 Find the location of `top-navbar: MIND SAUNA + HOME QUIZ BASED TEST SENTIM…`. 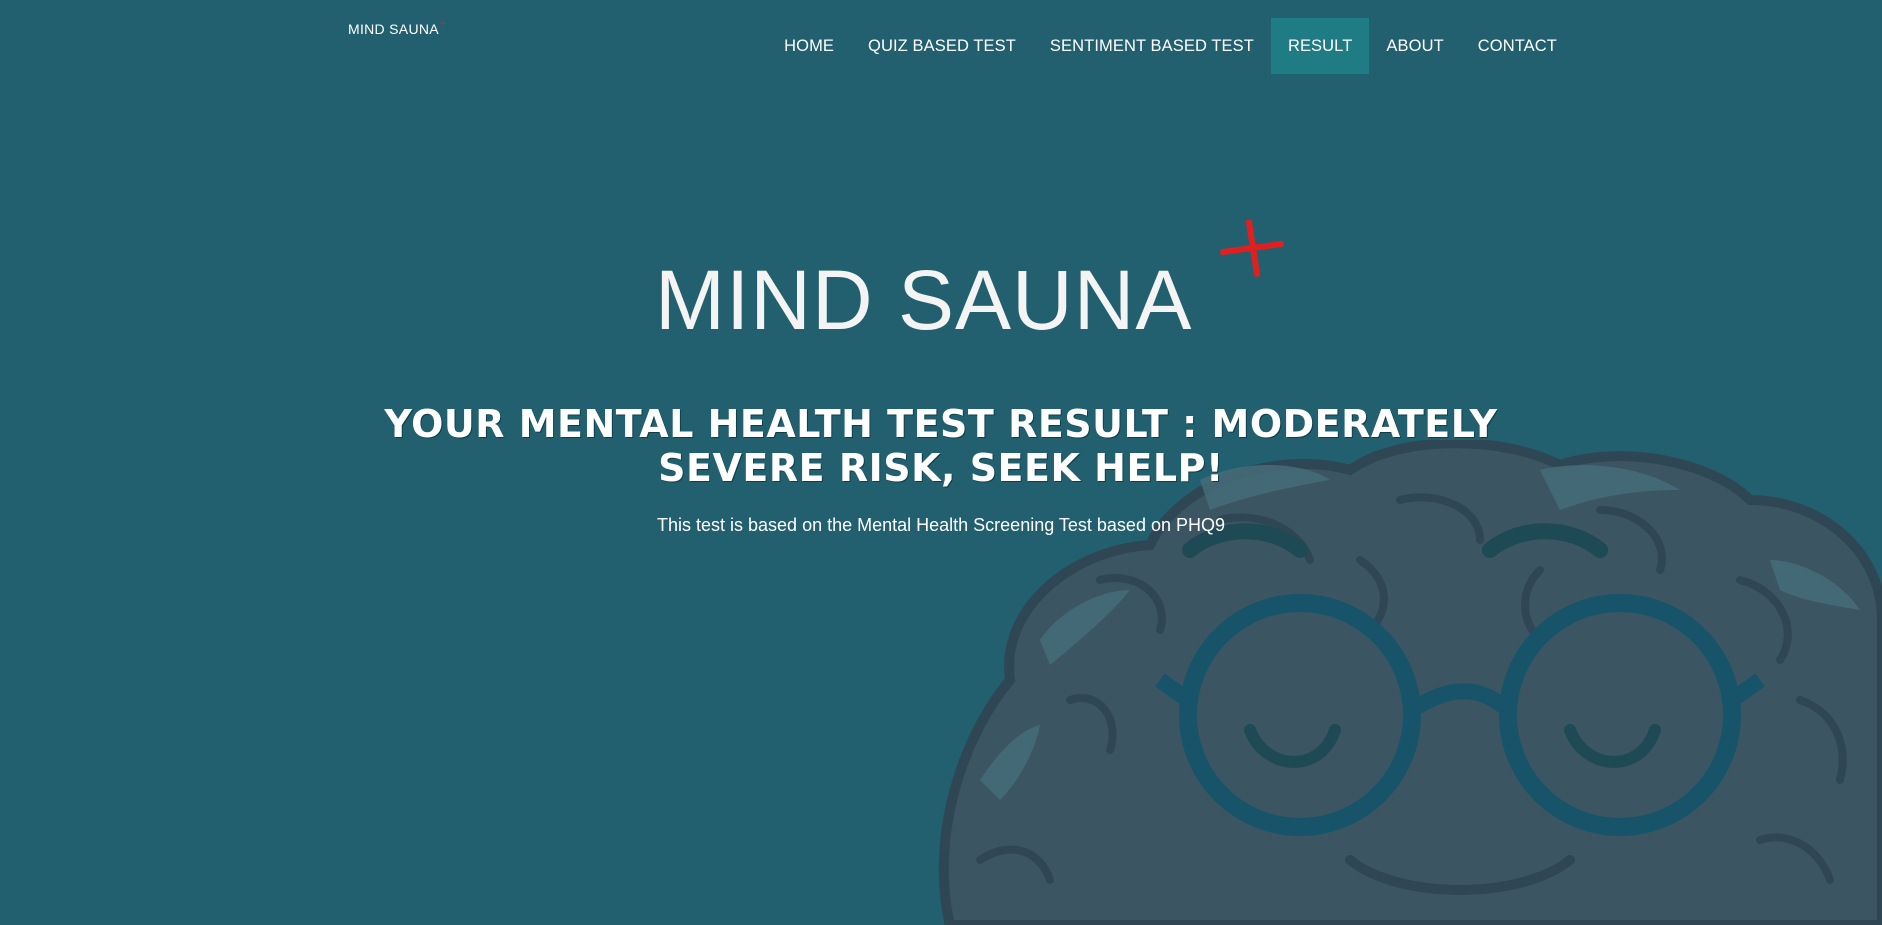

top-navbar: MIND SAUNA + HOME QUIZ BASED TEST SENTIM… is located at coordinates (941, 37).